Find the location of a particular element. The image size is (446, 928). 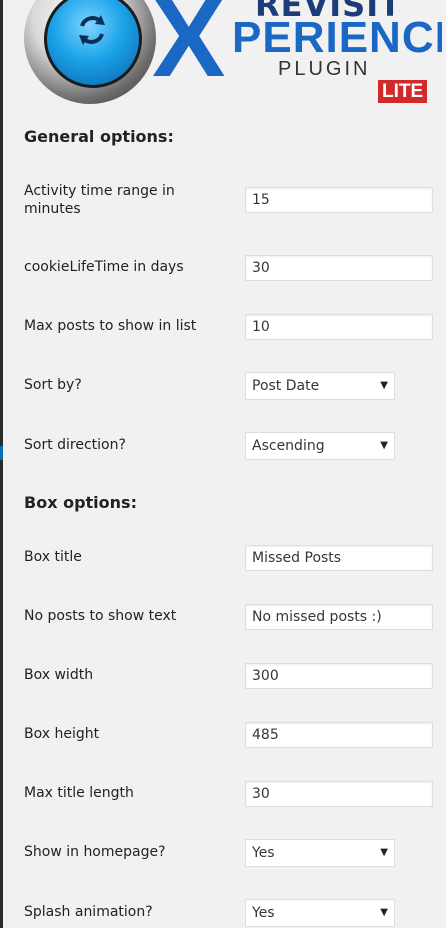

max-title-length-input is located at coordinates (339, 794).